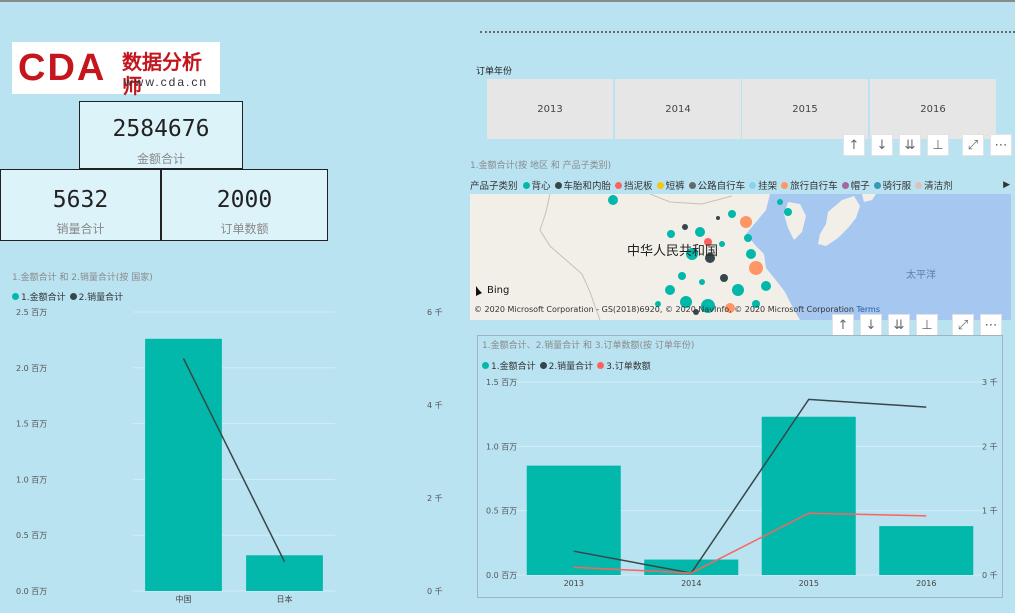 Image resolution: width=1015 pixels, height=613 pixels. I want to click on map-country-label: 中华人民共和国, so click(673, 251).